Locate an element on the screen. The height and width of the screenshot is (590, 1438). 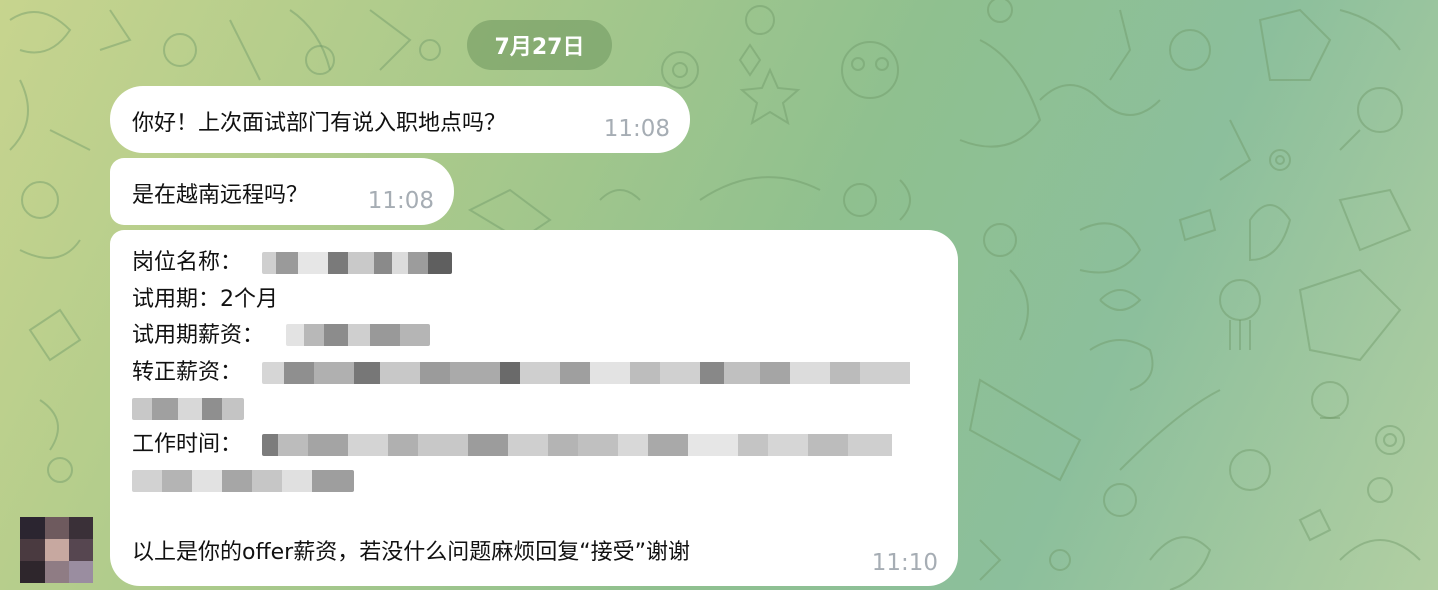
date-separator: 7月27日 is located at coordinates (539, 45).